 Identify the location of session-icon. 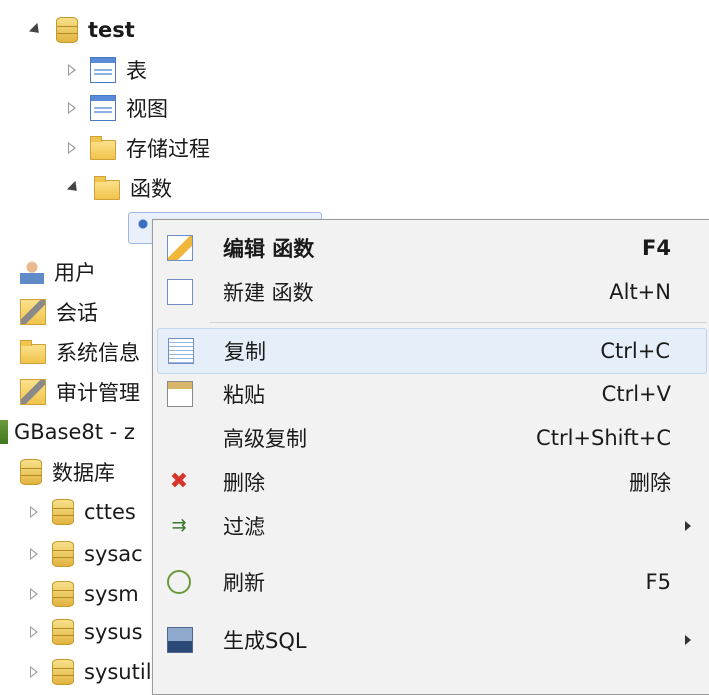
(33, 312).